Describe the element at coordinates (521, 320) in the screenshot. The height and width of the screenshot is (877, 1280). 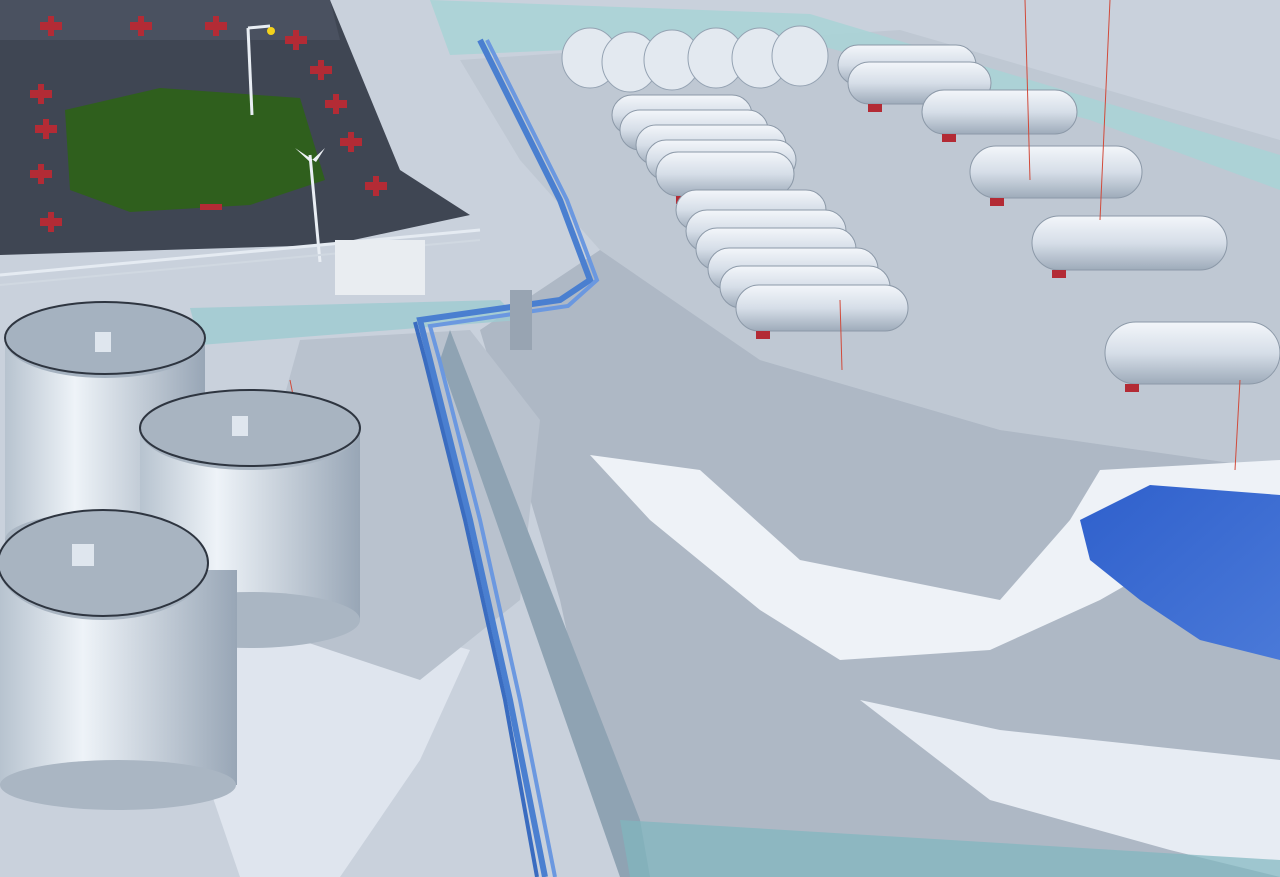
I see `pipe-support-frame` at that location.